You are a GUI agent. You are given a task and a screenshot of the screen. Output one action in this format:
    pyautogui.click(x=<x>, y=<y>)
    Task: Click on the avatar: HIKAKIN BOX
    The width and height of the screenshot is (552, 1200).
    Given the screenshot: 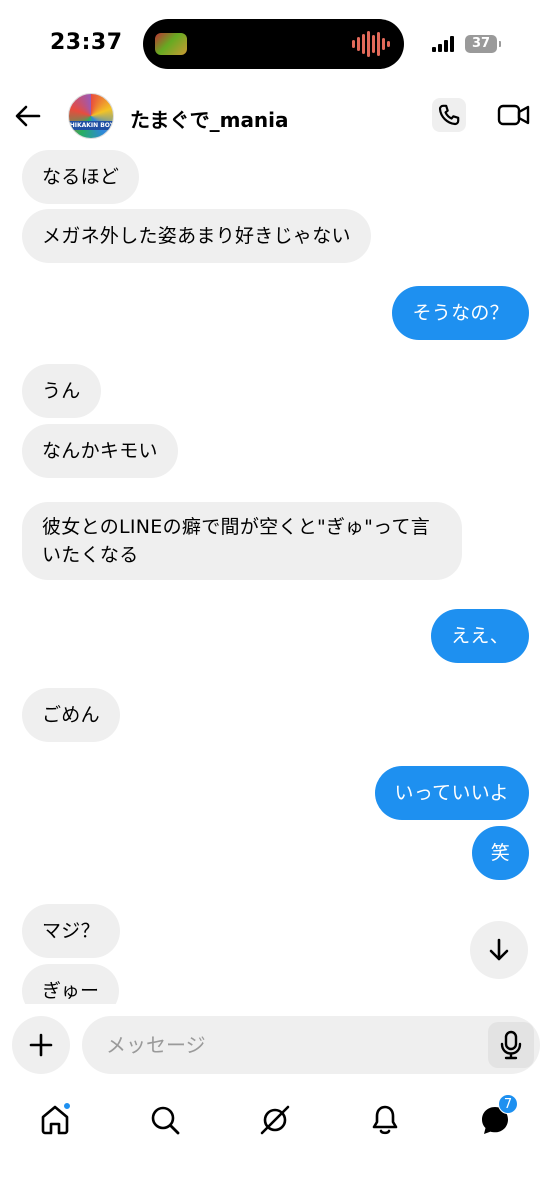 What is the action you would take?
    pyautogui.click(x=91, y=116)
    